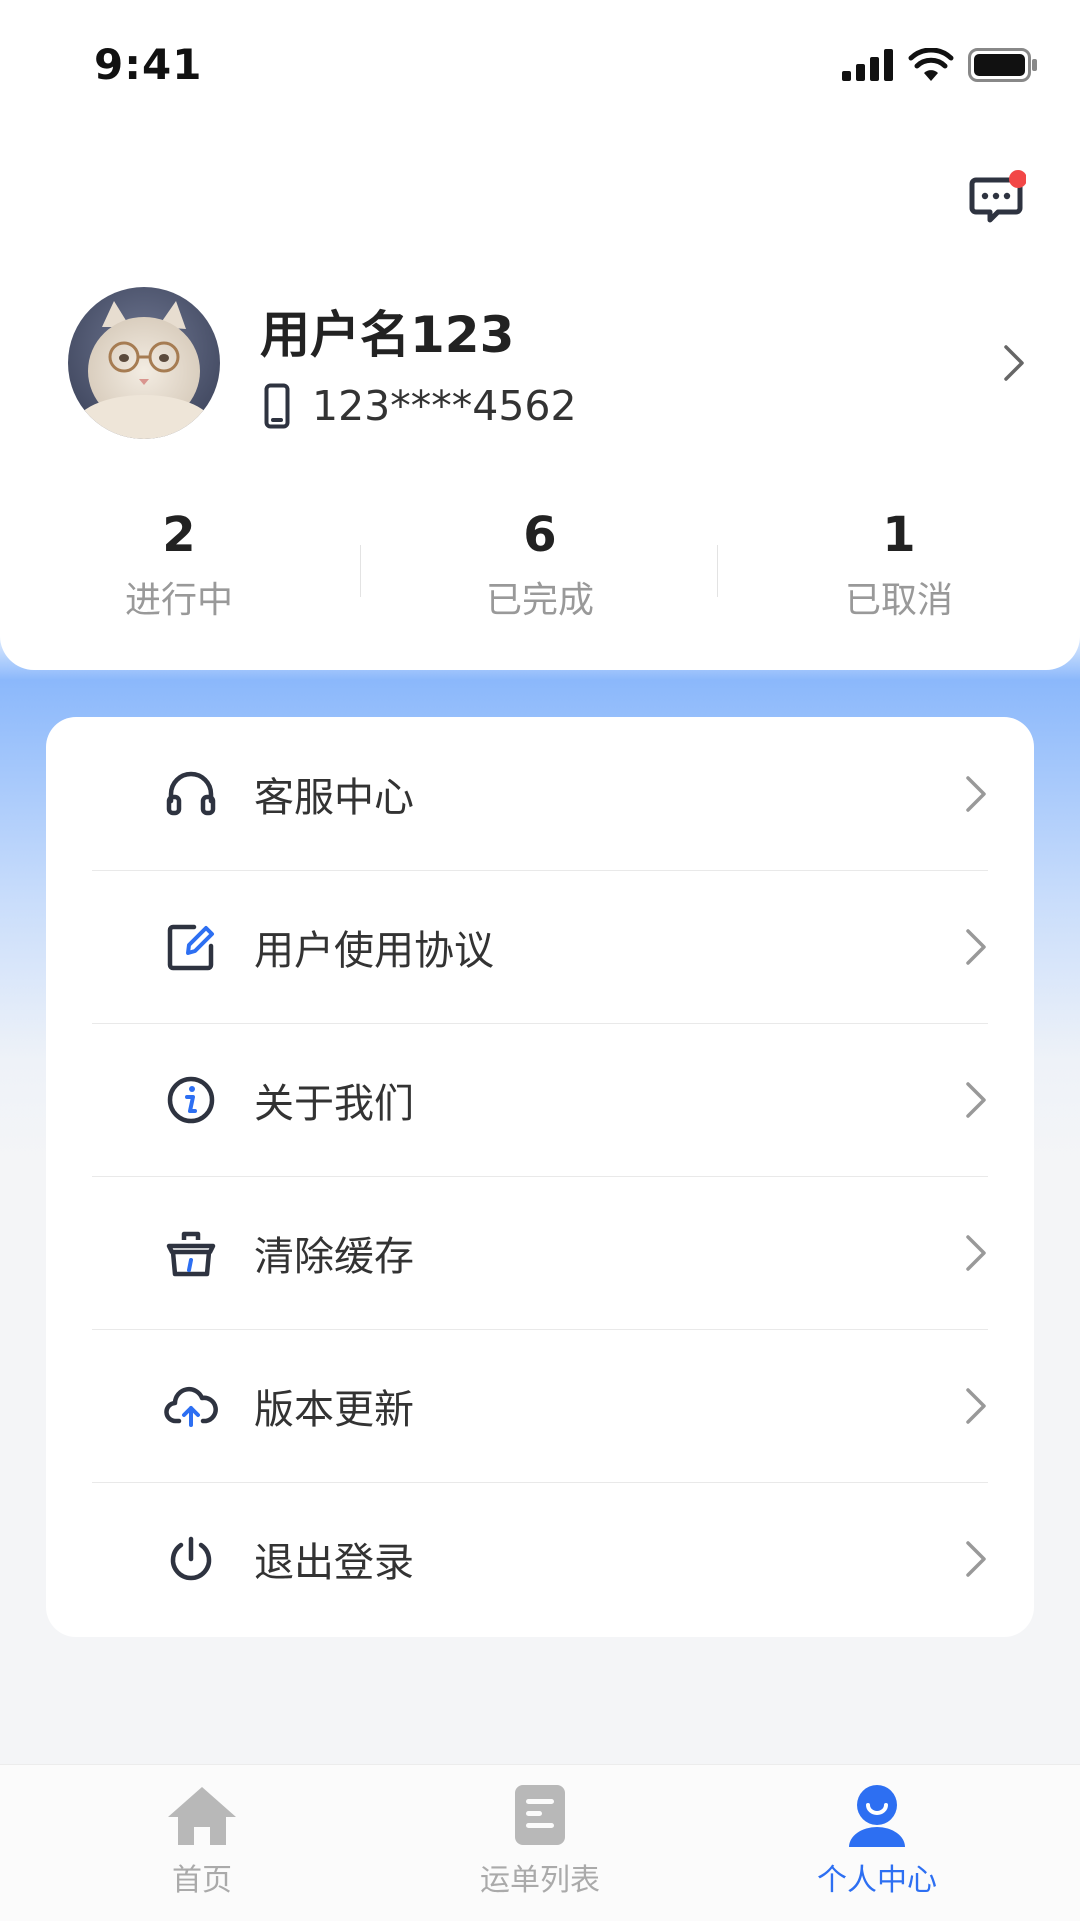 The width and height of the screenshot is (1080, 1921). I want to click on phone-number: 123****4562, so click(444, 406).